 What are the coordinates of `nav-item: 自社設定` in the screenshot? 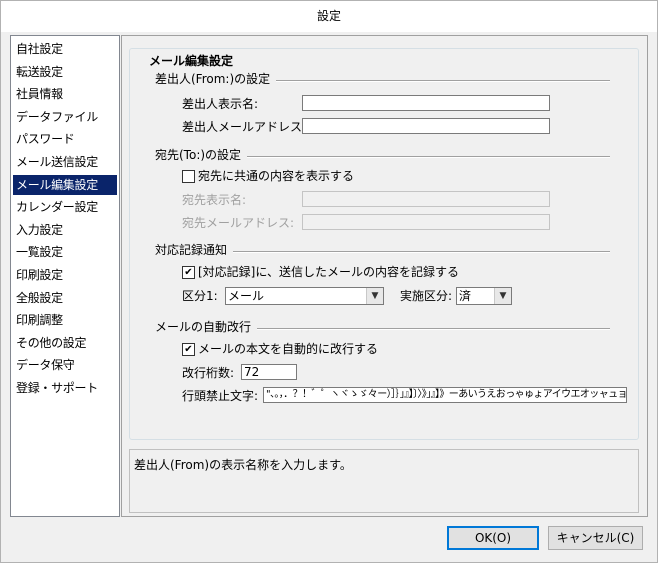 It's located at (65, 49).